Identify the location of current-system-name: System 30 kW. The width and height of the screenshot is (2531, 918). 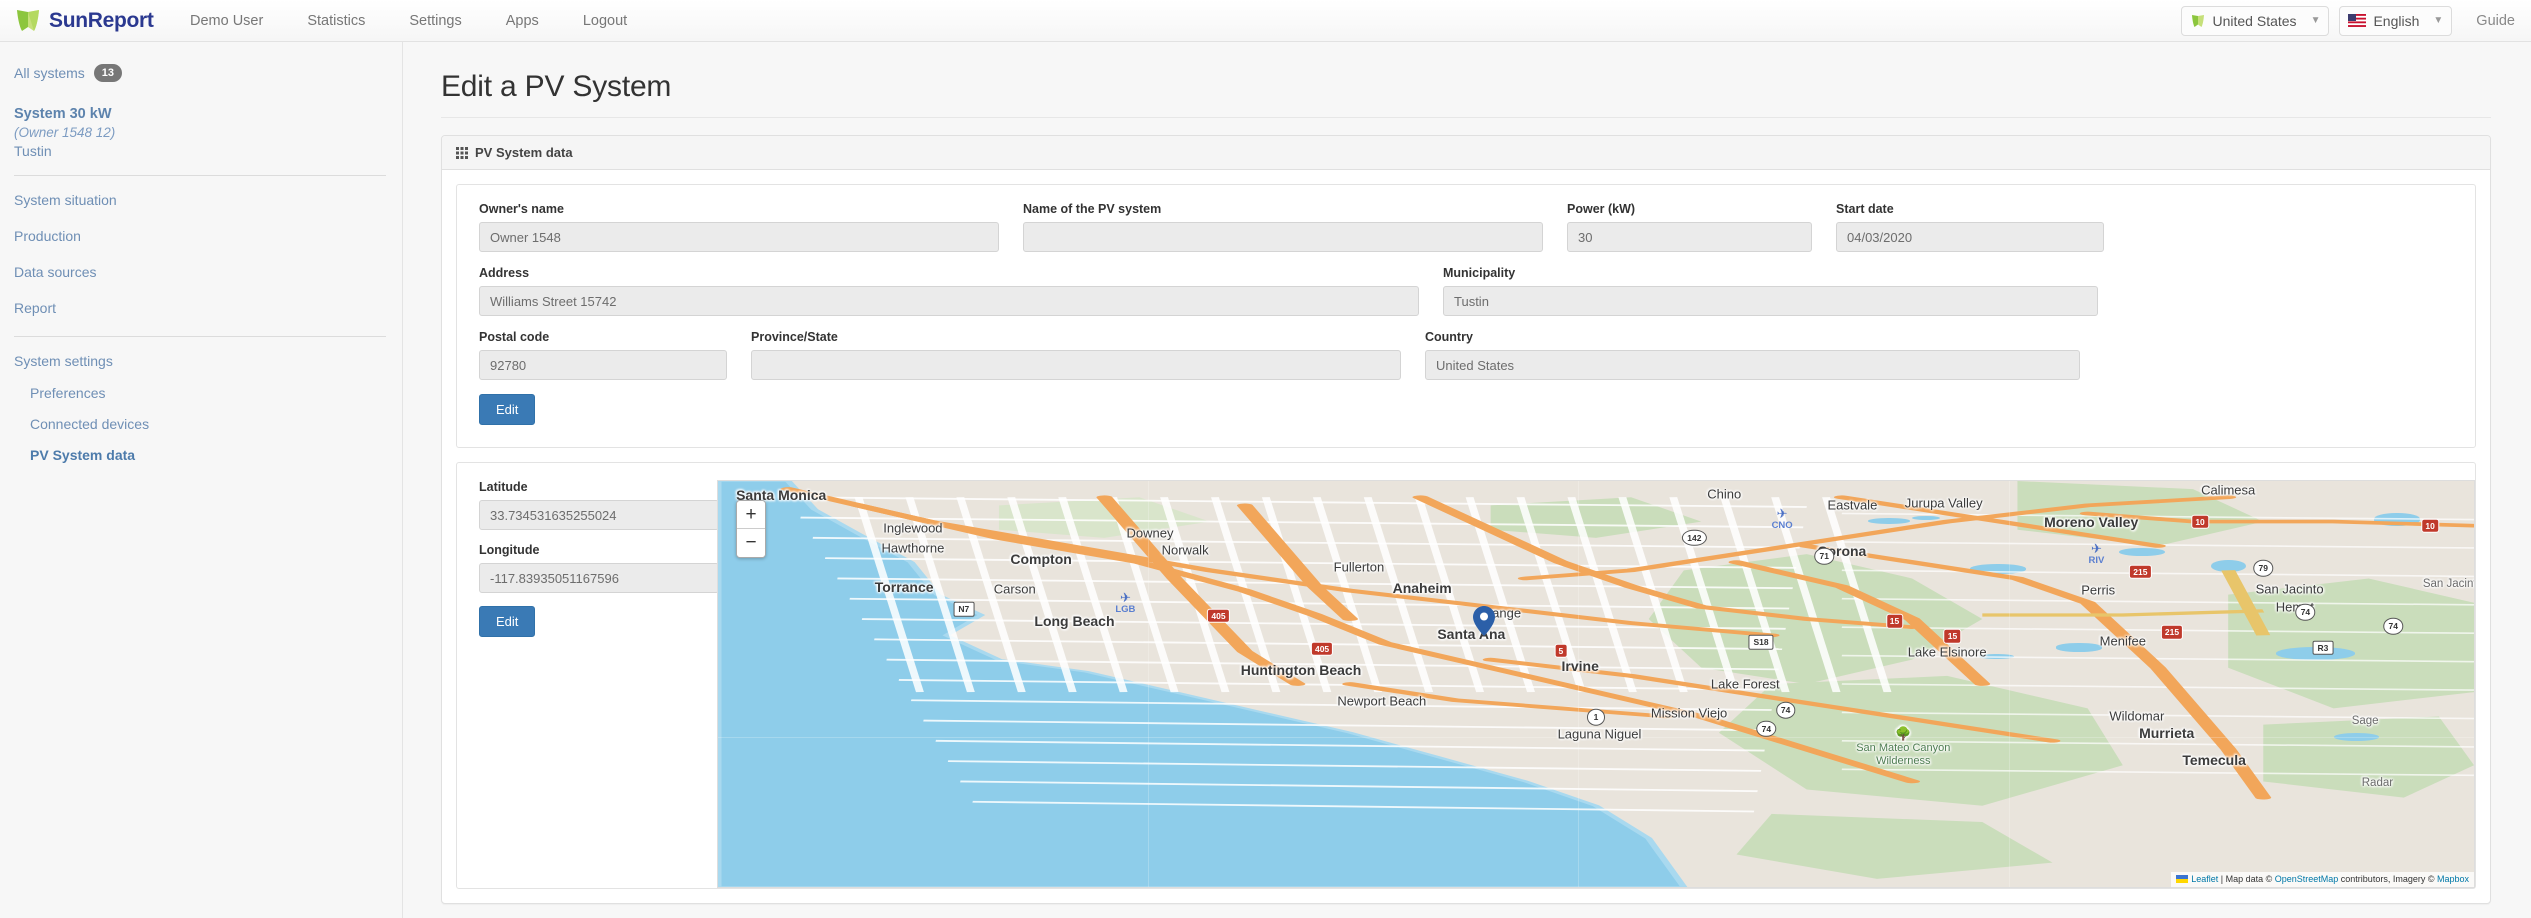
(63, 114).